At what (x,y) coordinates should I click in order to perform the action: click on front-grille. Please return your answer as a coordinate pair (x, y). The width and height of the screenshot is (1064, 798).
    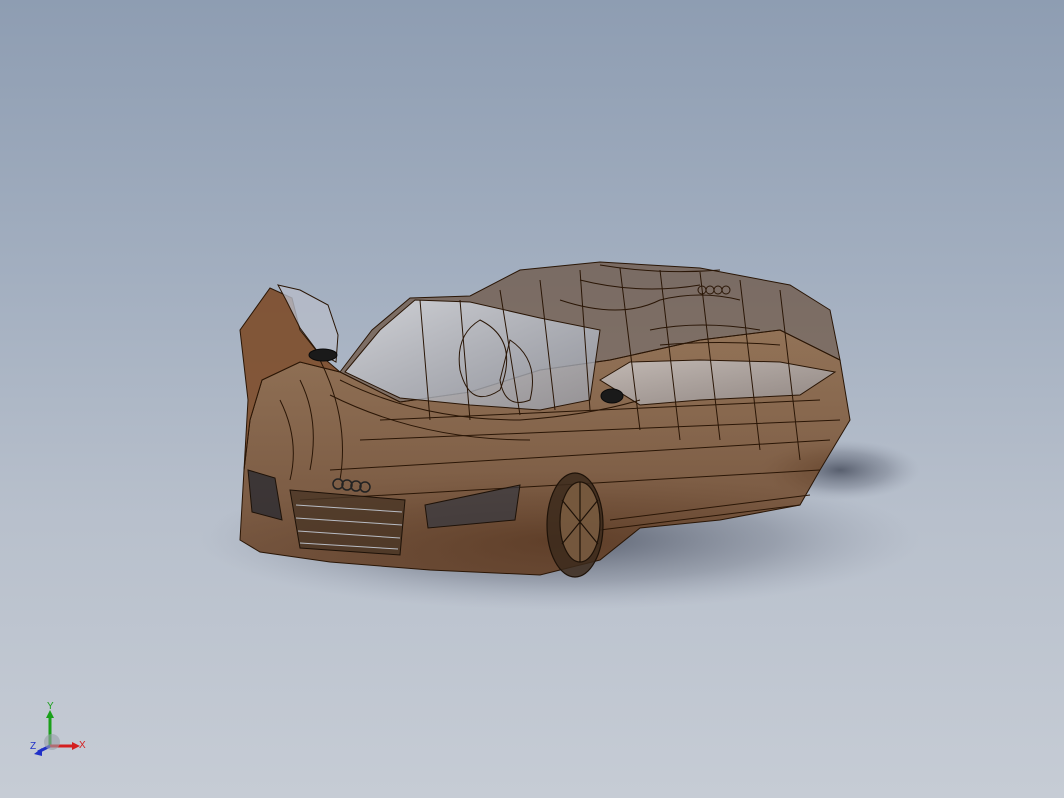
    Looking at the image, I should click on (347, 522).